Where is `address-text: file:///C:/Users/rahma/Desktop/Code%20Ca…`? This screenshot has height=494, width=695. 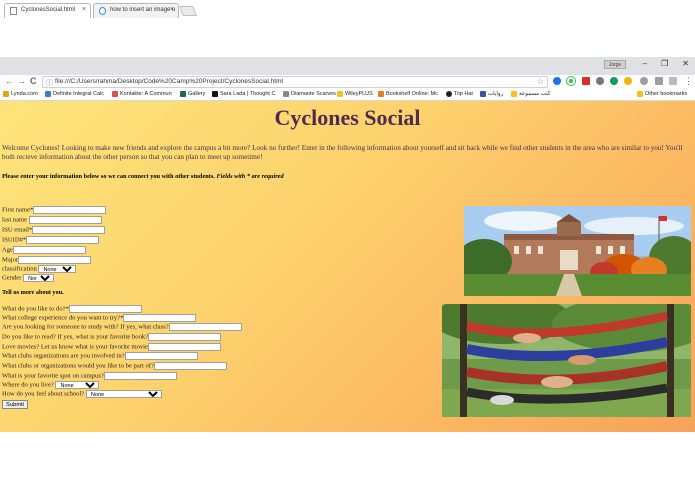
address-text: file:///C:/Users/rahma/Desktop/Code%20Ca… is located at coordinates (169, 81).